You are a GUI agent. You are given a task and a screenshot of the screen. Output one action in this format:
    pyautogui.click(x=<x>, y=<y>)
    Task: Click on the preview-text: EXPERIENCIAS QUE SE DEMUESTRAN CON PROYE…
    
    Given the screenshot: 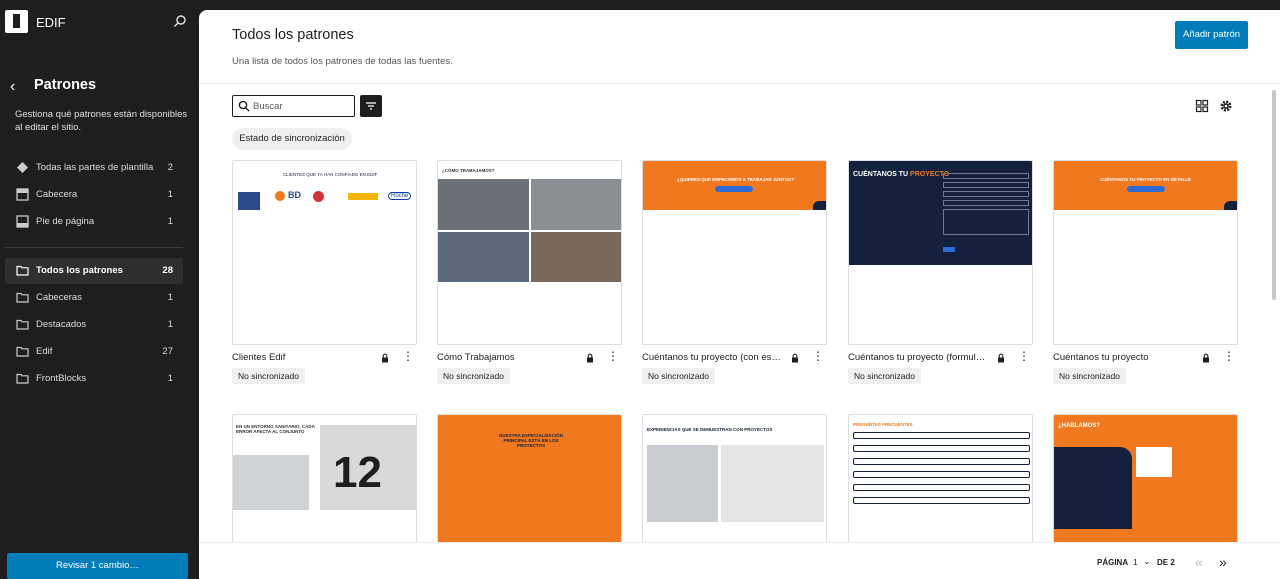 What is the action you would take?
    pyautogui.click(x=710, y=429)
    